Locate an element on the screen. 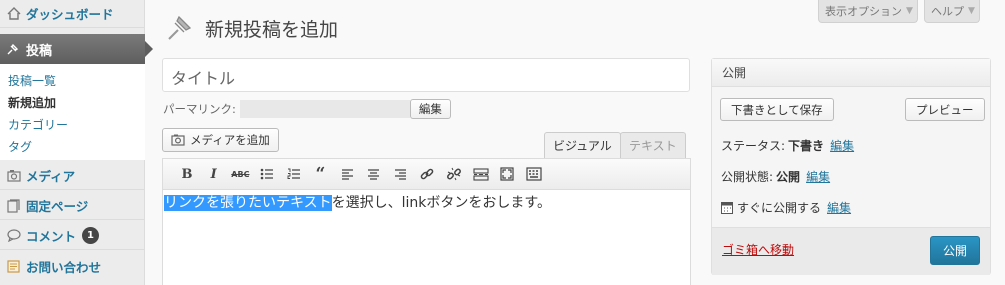  unlink-icon is located at coordinates (454, 174).